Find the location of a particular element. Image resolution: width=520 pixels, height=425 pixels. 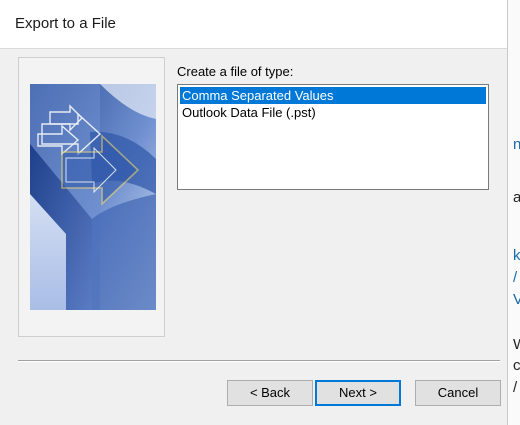

background-text-fragment: c is located at coordinates (516, 365).